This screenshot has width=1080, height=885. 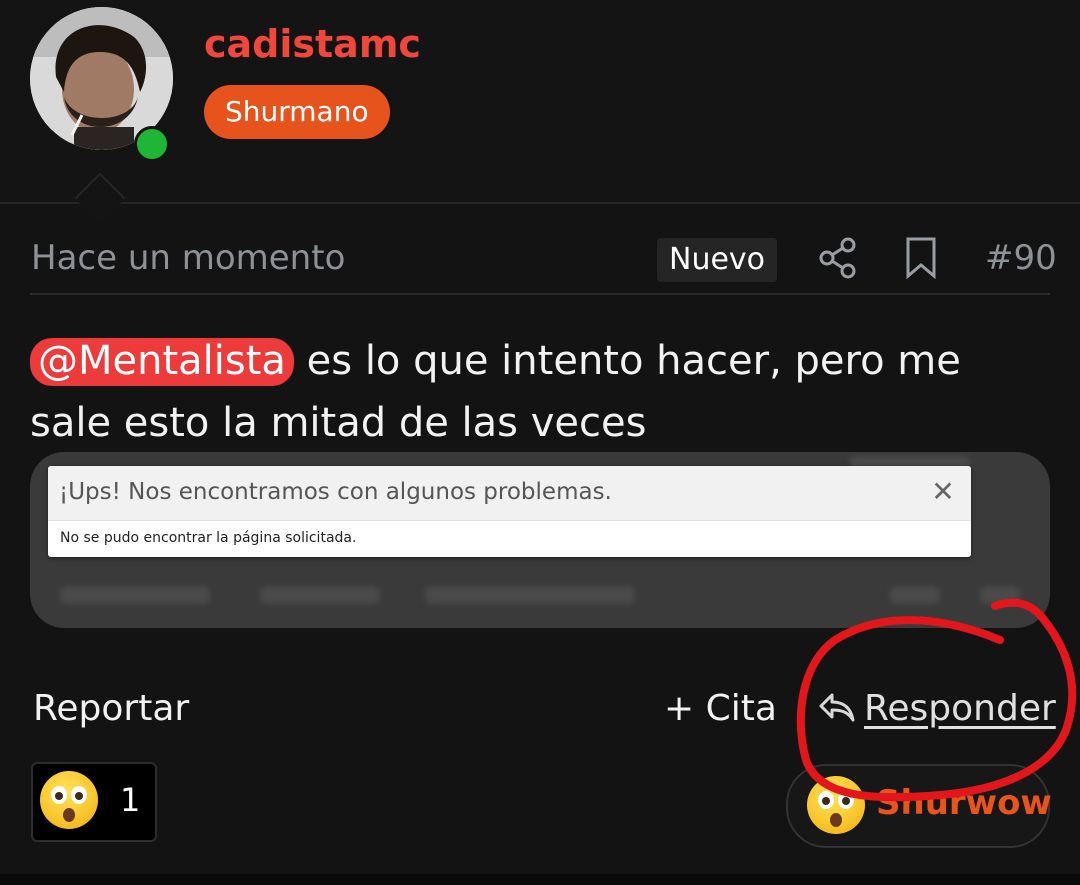 I want to click on online-status-dot, so click(x=152, y=144).